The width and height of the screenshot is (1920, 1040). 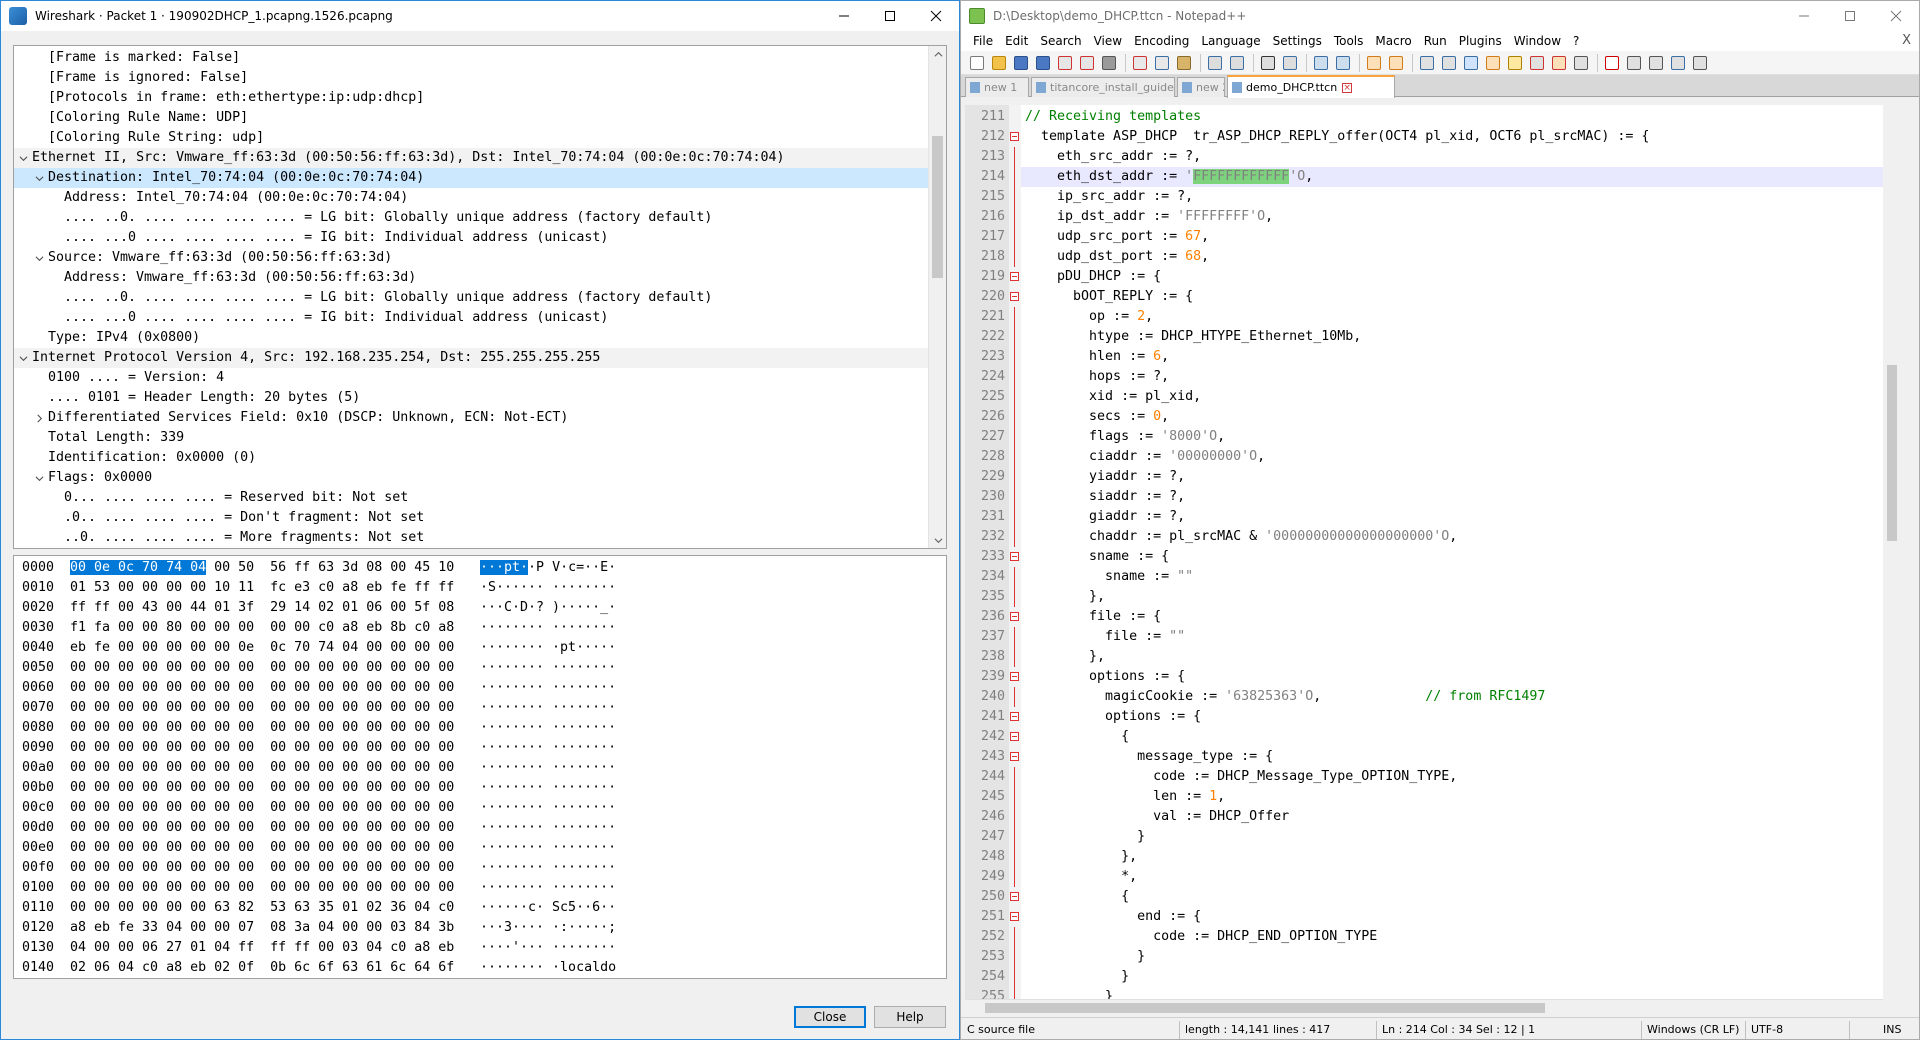 I want to click on tree-row: Type: IPv4 (0x0800), so click(x=471, y=338).